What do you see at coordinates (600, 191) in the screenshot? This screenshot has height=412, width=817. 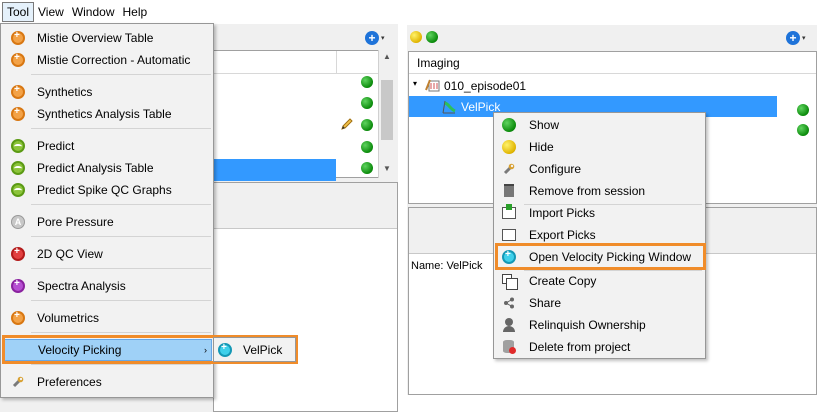 I see `ctx-item-remove-from-session: Remove from session` at bounding box center [600, 191].